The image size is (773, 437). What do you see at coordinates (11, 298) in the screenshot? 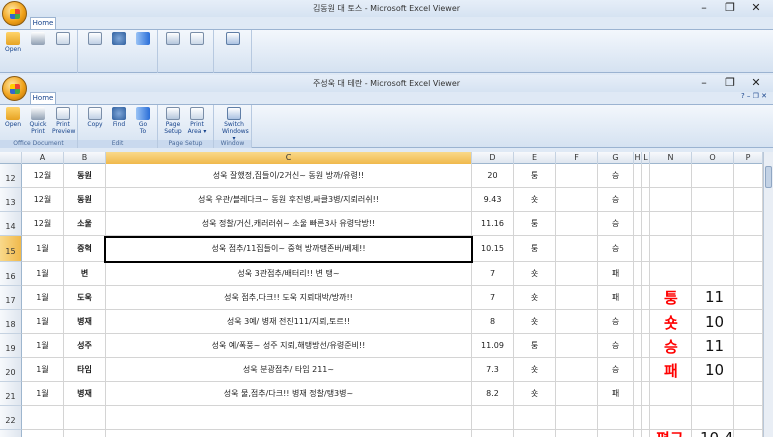
I see `row-header-17: 17` at bounding box center [11, 298].